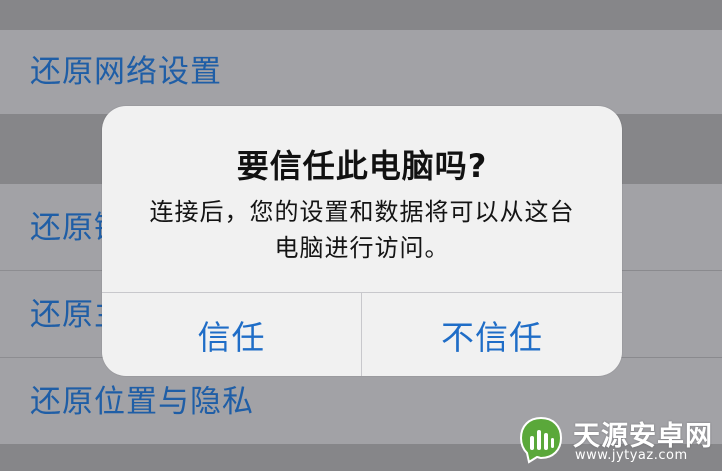  What do you see at coordinates (362, 212) in the screenshot?
I see `alert-message-line: 连接后，您的设置和数据将可以从这台` at bounding box center [362, 212].